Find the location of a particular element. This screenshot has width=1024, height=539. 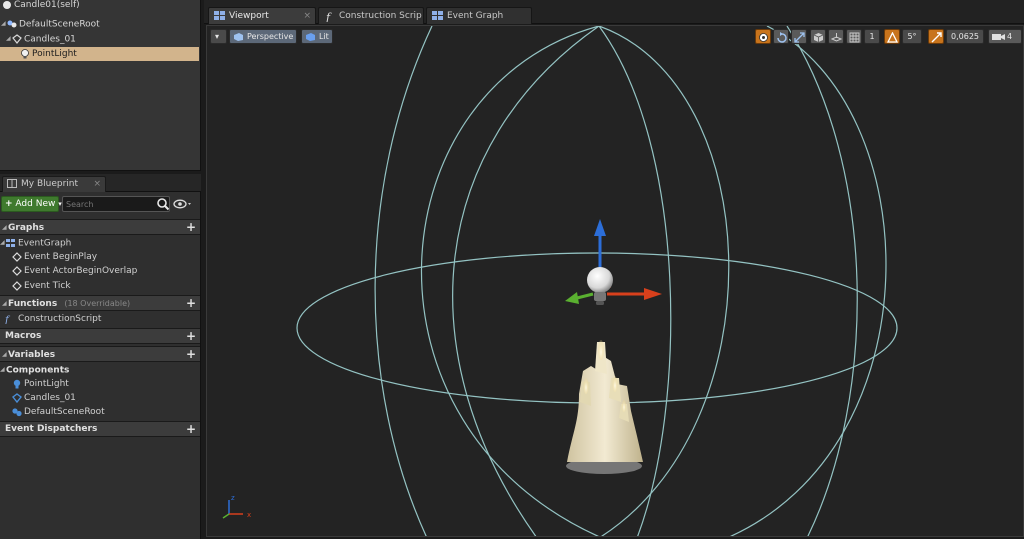

surface-snapping-button is located at coordinates (836, 36).